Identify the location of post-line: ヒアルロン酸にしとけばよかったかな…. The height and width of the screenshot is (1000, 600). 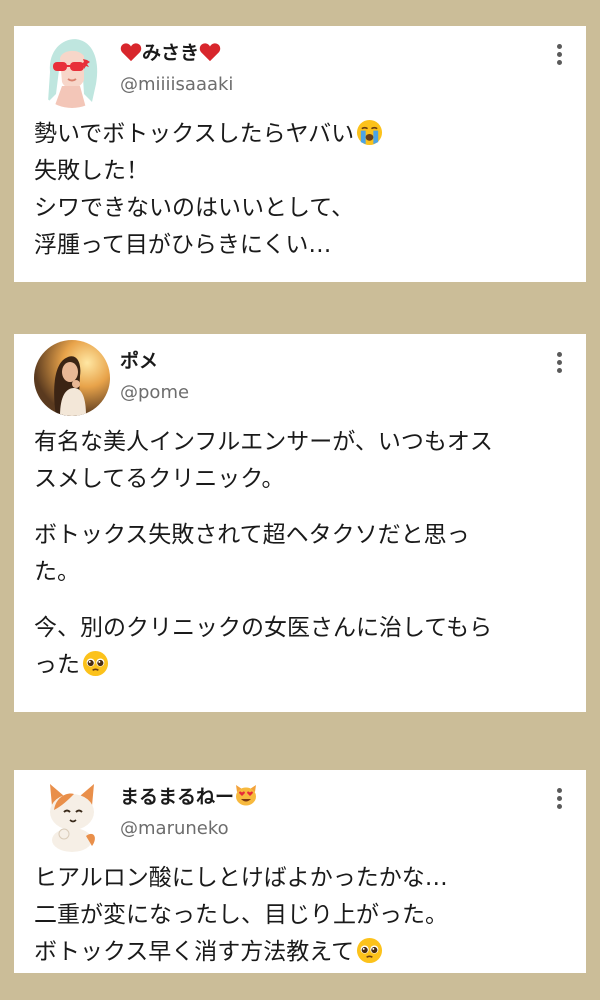
(241, 878).